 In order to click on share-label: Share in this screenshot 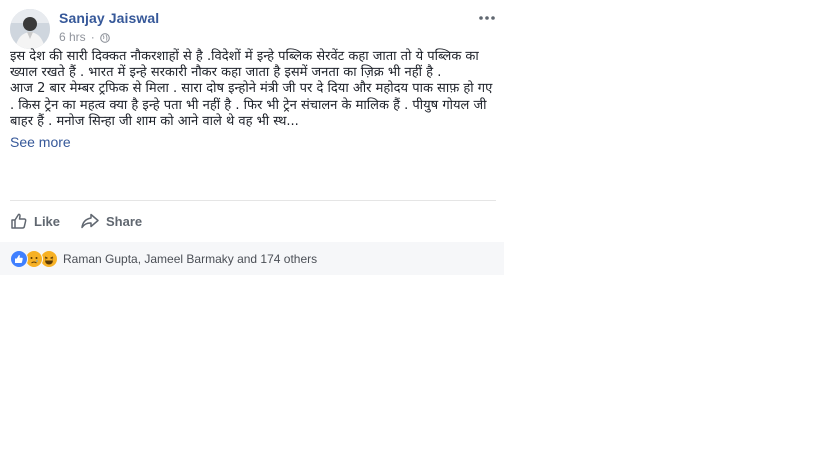, I will do `click(124, 221)`.